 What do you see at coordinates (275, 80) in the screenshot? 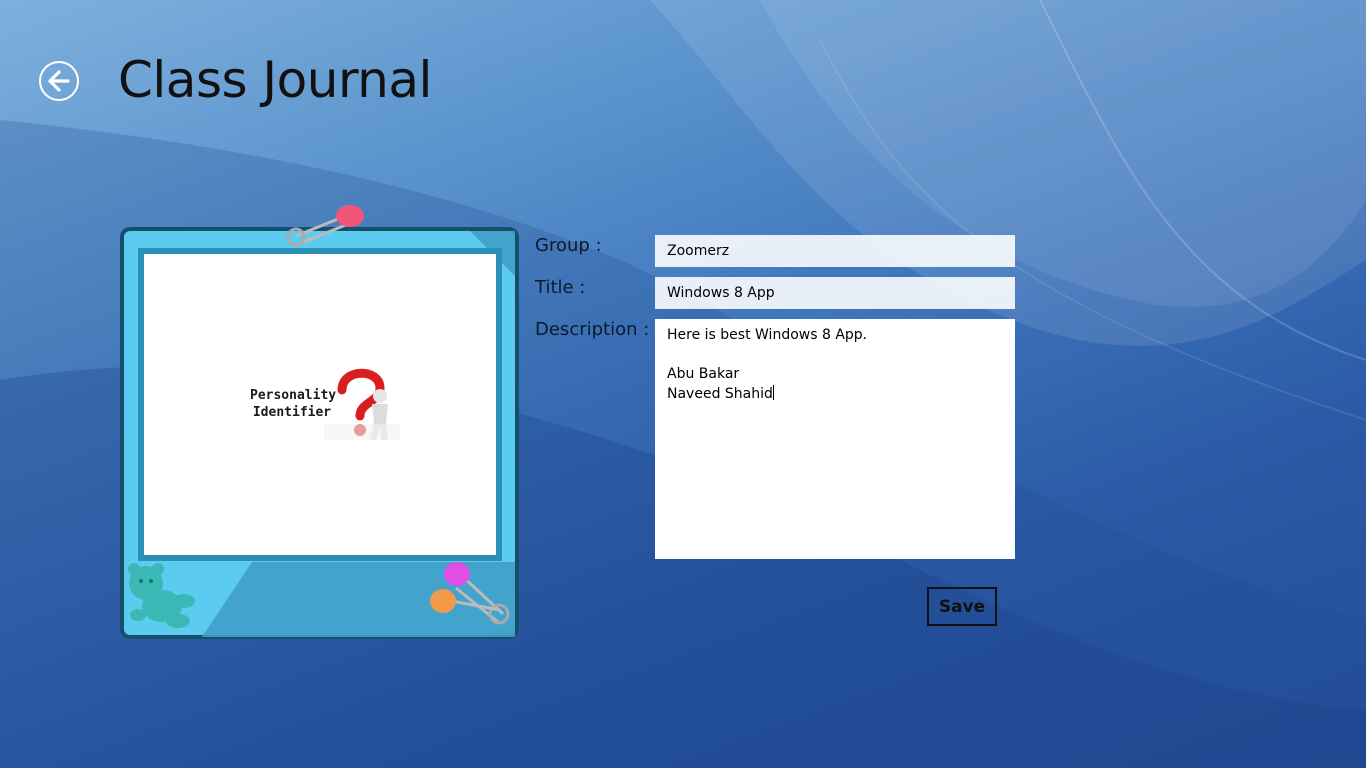
I see `page-title: Class Journal` at bounding box center [275, 80].